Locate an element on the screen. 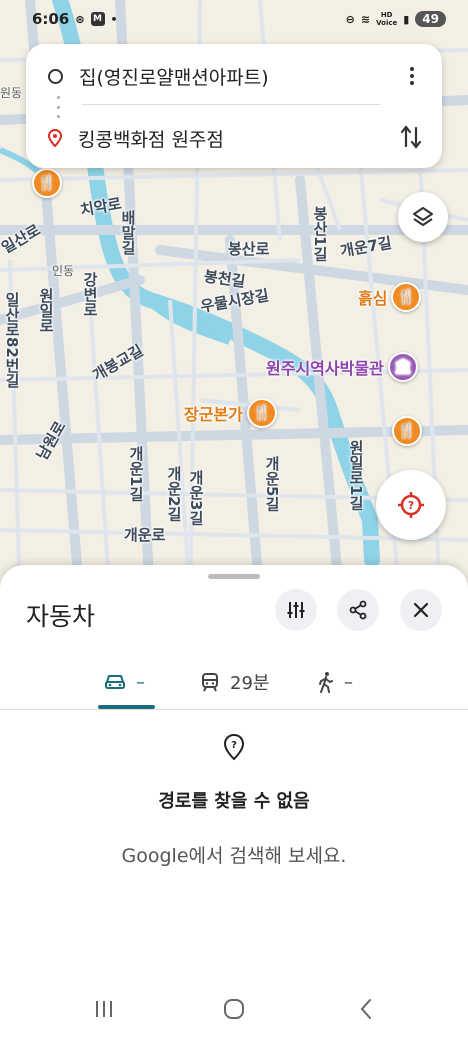 The image size is (468, 1040). origin-text: 집(영진로얄맨션아파트) is located at coordinates (174, 77).